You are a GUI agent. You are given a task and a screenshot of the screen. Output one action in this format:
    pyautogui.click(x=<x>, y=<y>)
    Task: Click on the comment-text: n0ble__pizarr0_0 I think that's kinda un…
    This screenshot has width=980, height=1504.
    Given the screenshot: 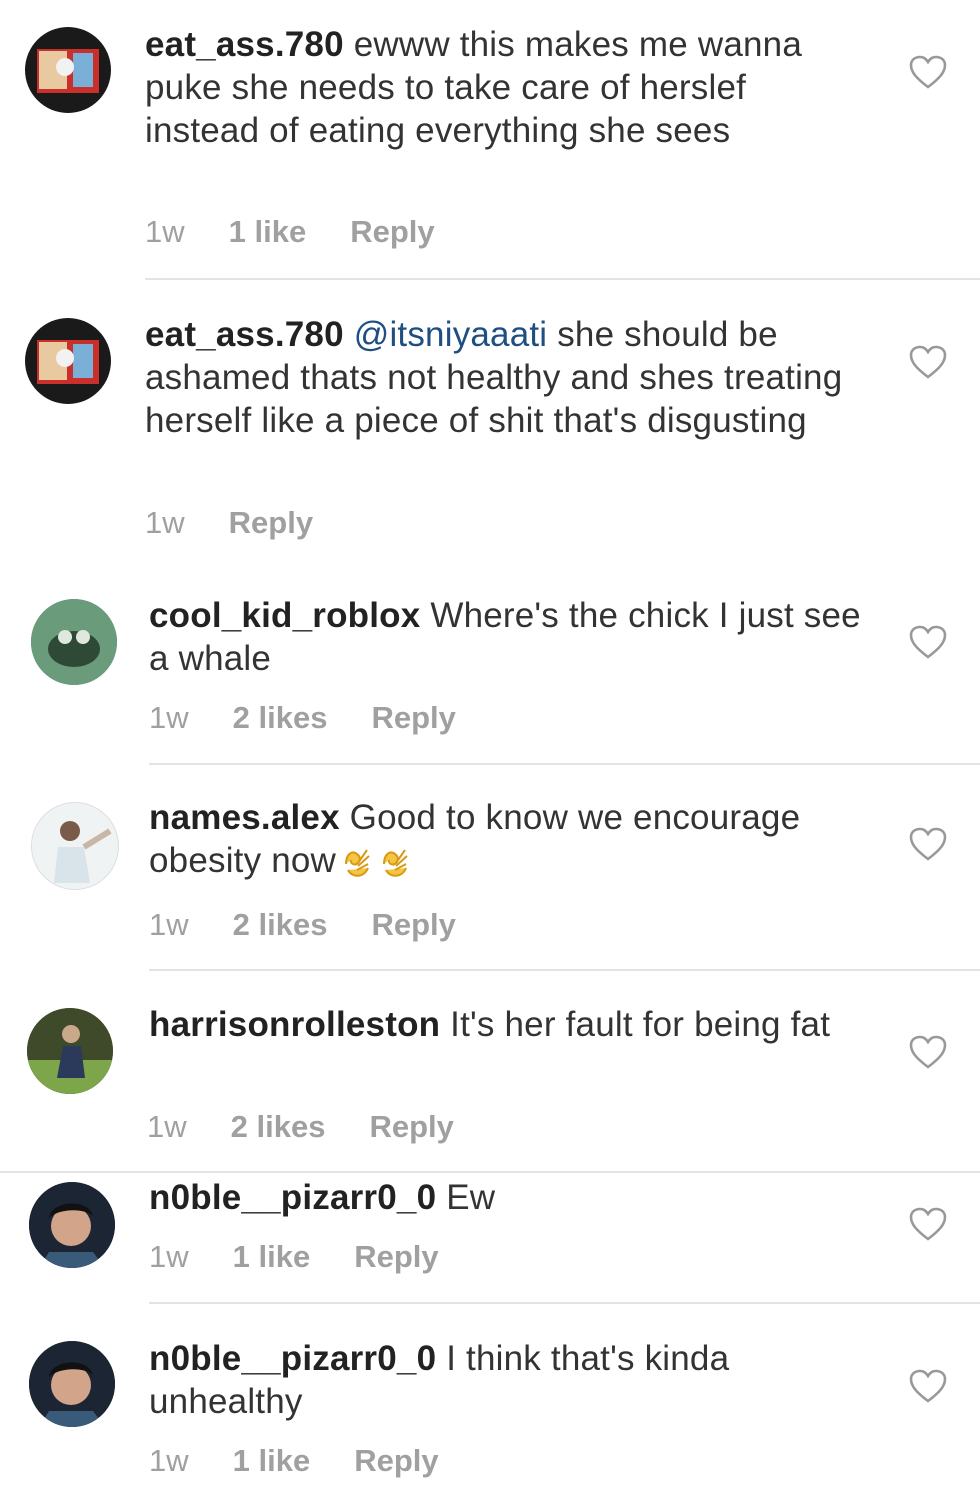 What is the action you would take?
    pyautogui.click(x=509, y=1380)
    